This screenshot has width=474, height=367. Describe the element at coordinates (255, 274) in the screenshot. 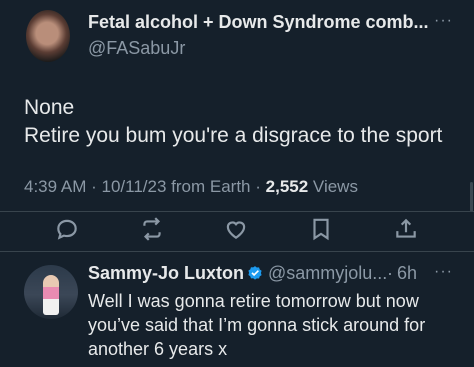

I see `verified-badge-icon` at that location.